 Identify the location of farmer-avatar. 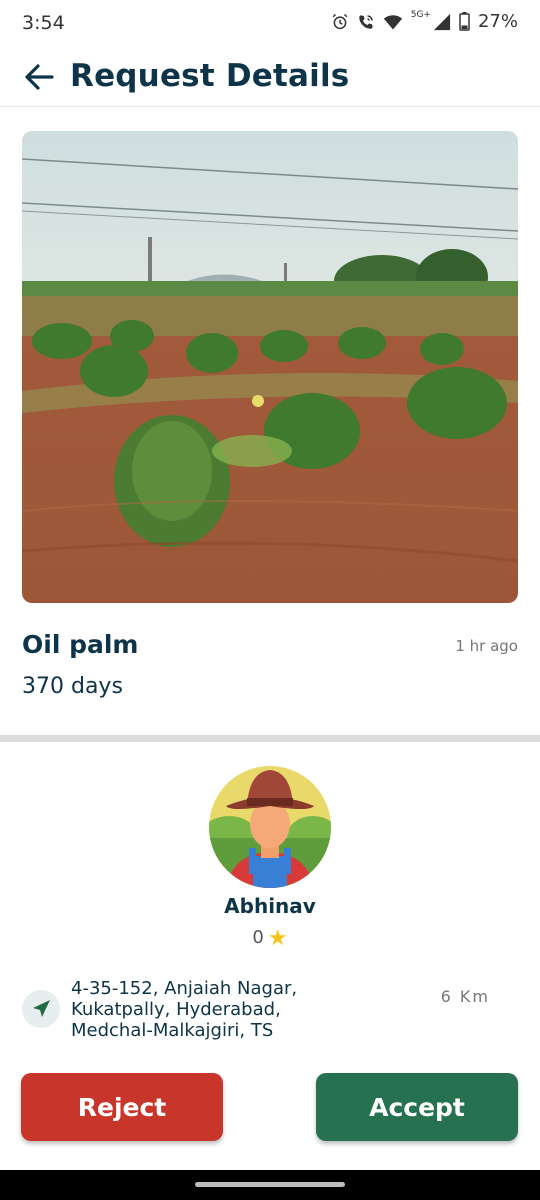
(270, 827).